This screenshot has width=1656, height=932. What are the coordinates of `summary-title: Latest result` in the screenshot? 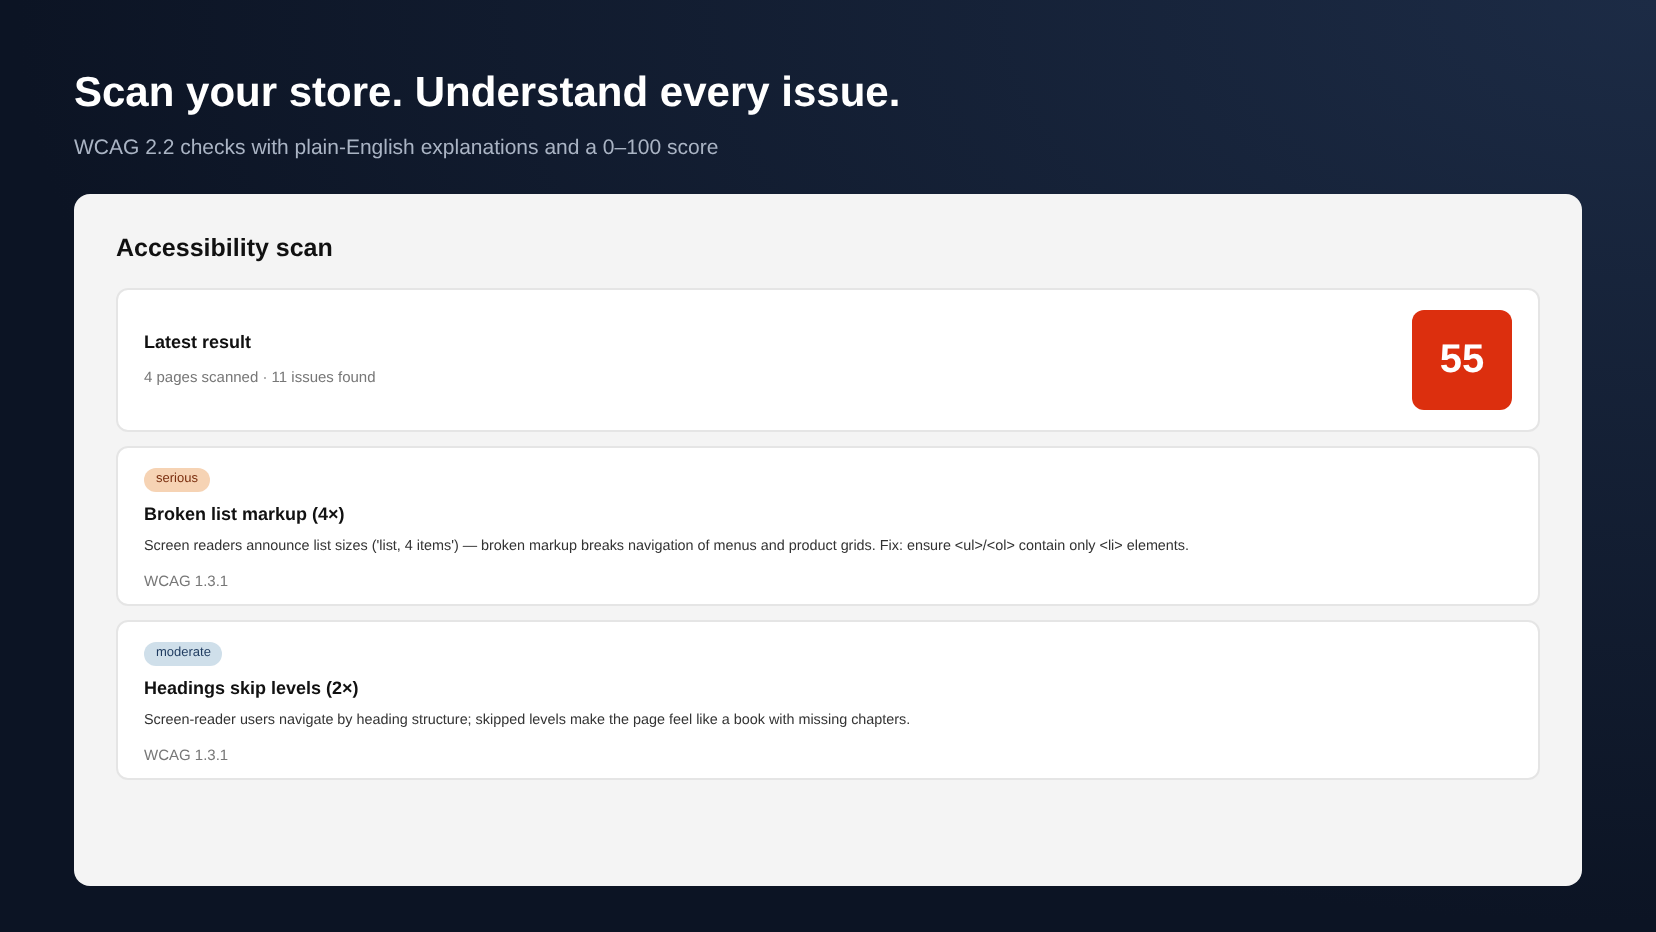 It's located at (198, 343).